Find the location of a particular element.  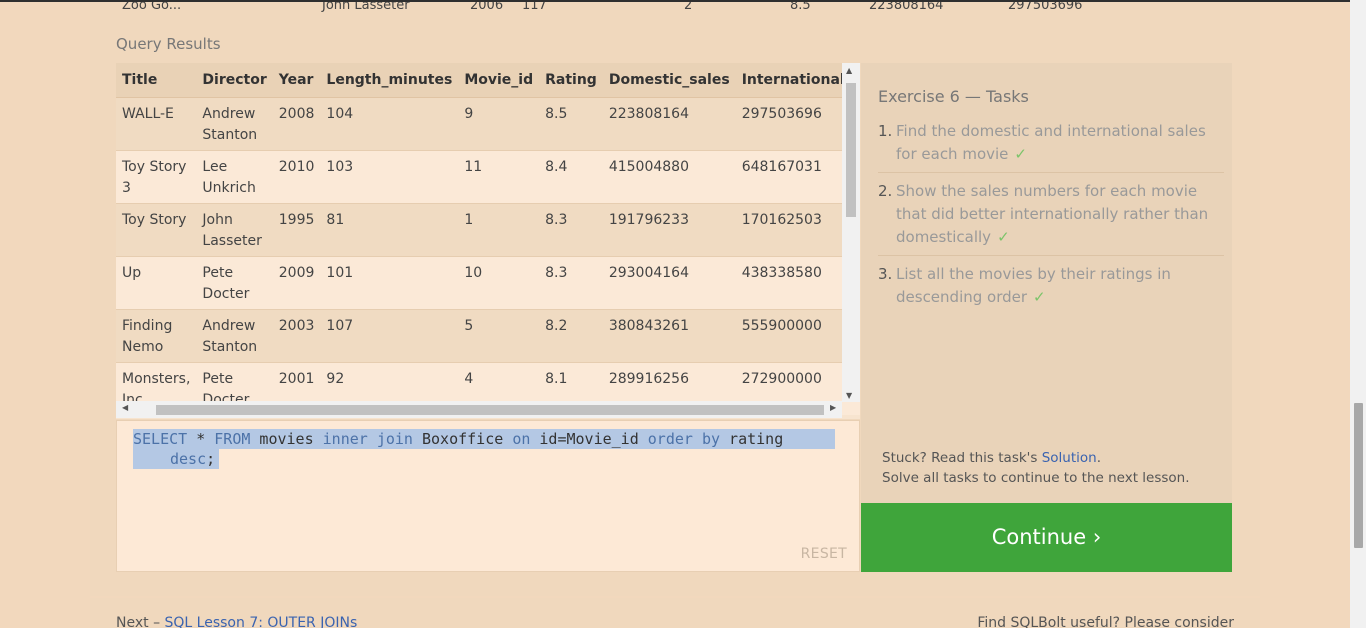

tasks-title: Exercise 6 — Tasks is located at coordinates (953, 96).